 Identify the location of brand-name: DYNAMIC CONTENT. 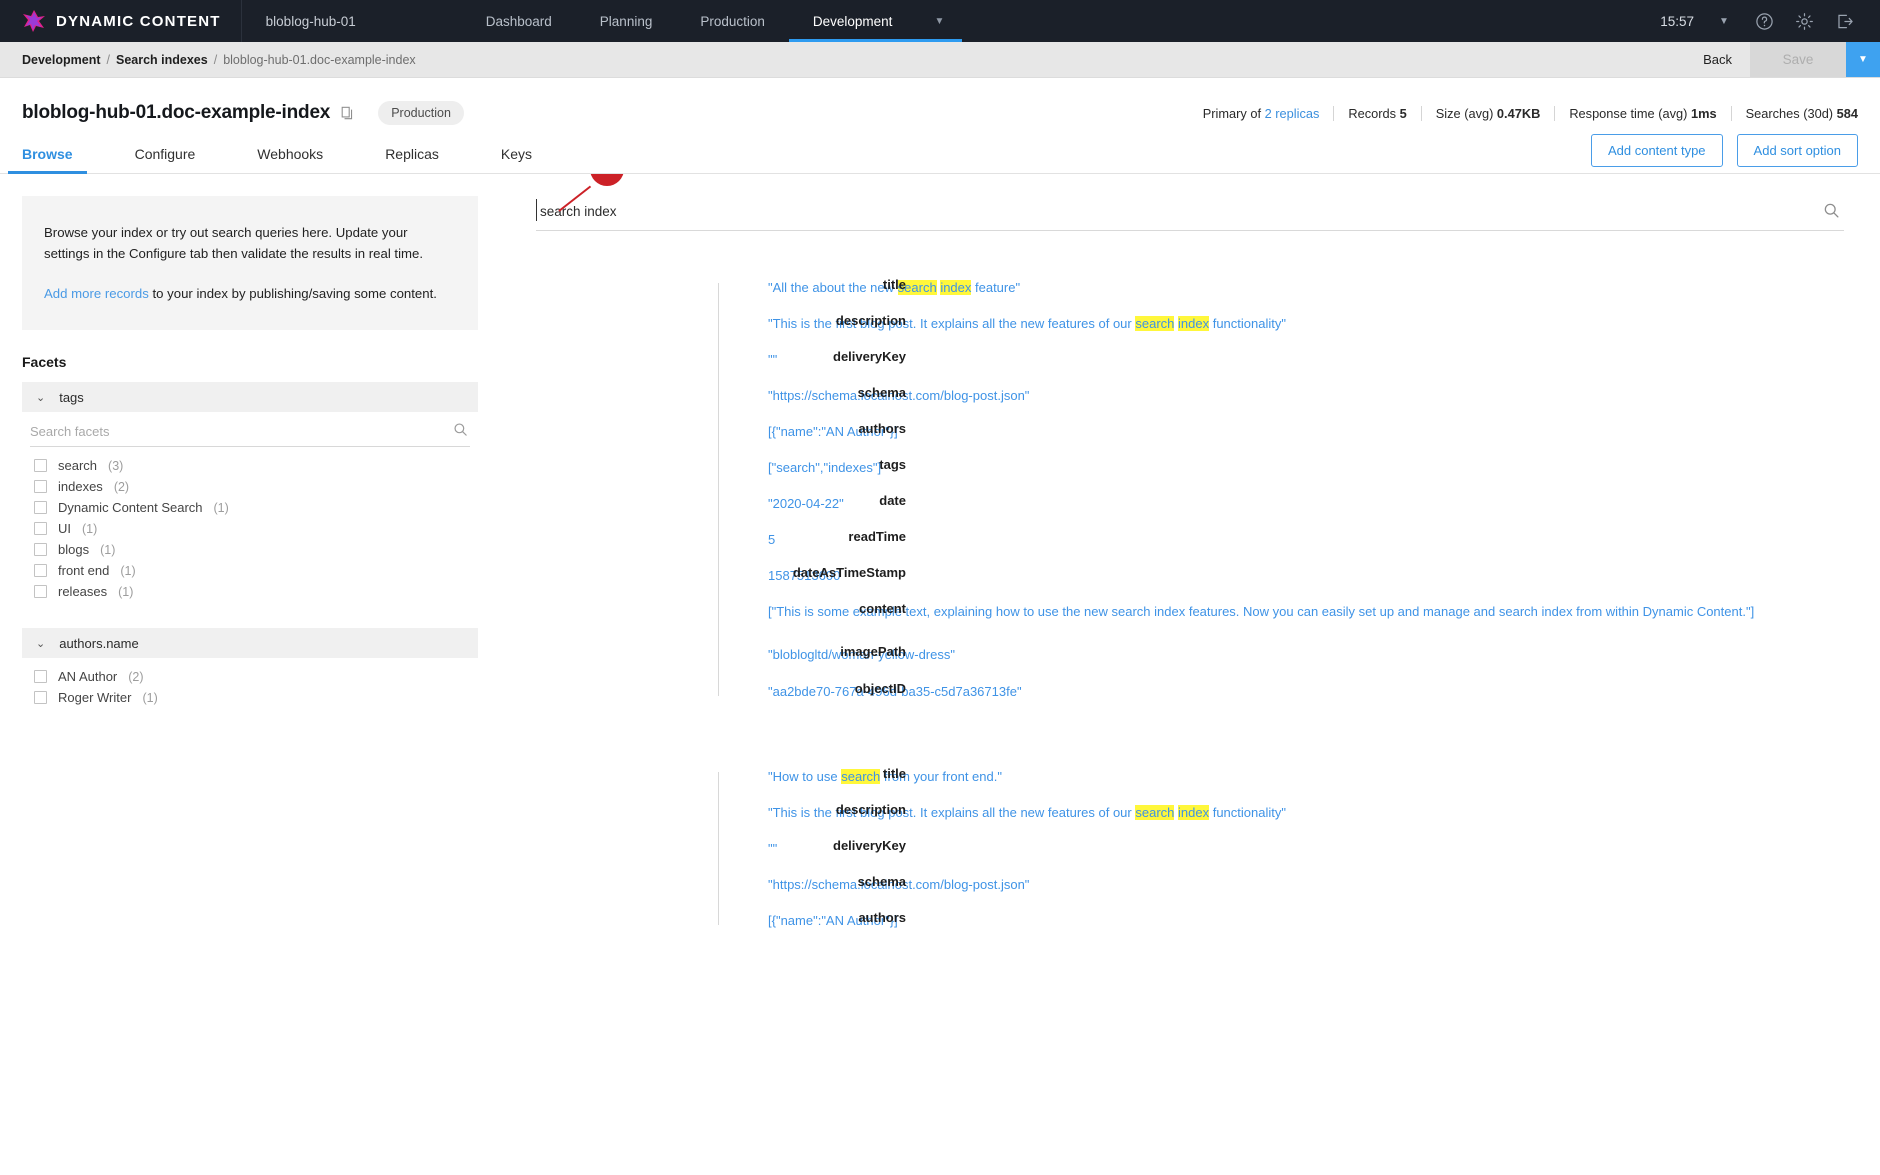
(138, 21).